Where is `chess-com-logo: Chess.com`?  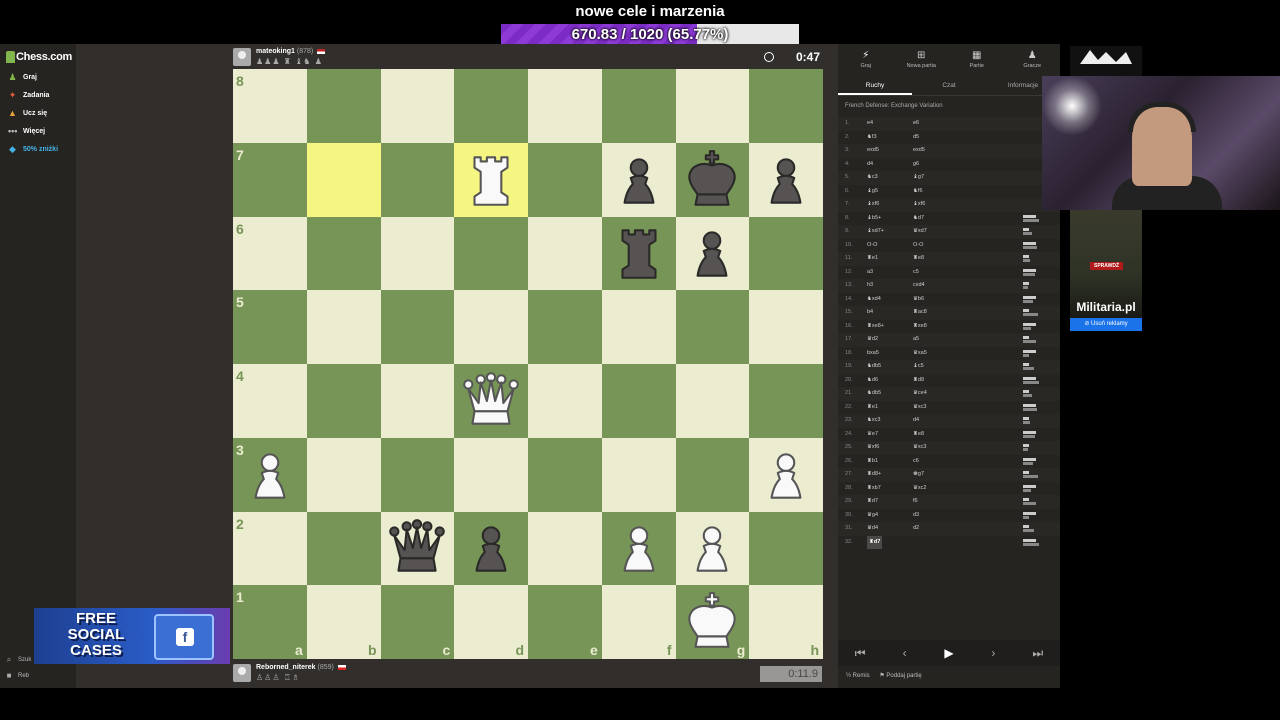
chess-com-logo: Chess.com is located at coordinates (38, 57).